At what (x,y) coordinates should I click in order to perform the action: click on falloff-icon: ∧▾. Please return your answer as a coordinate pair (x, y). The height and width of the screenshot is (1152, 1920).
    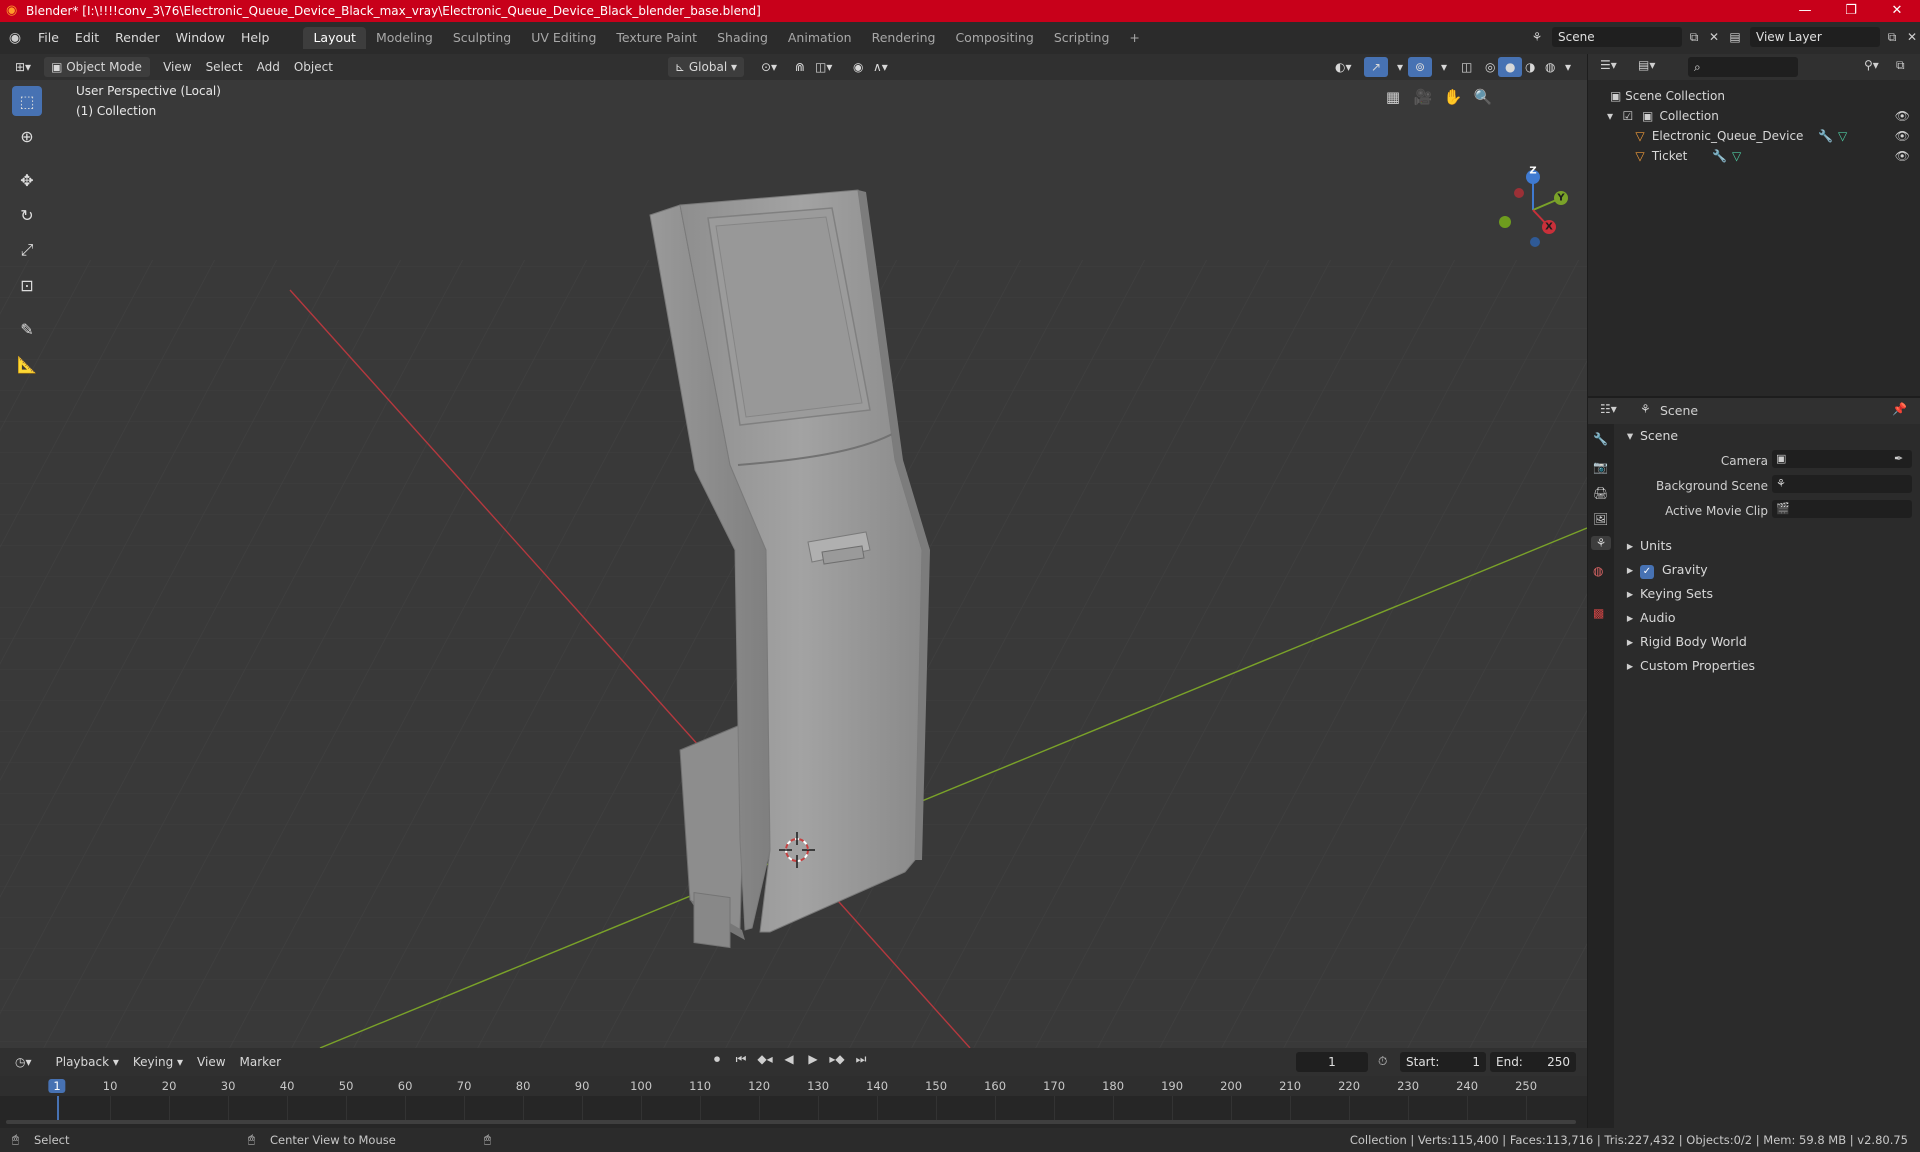
    Looking at the image, I should click on (880, 67).